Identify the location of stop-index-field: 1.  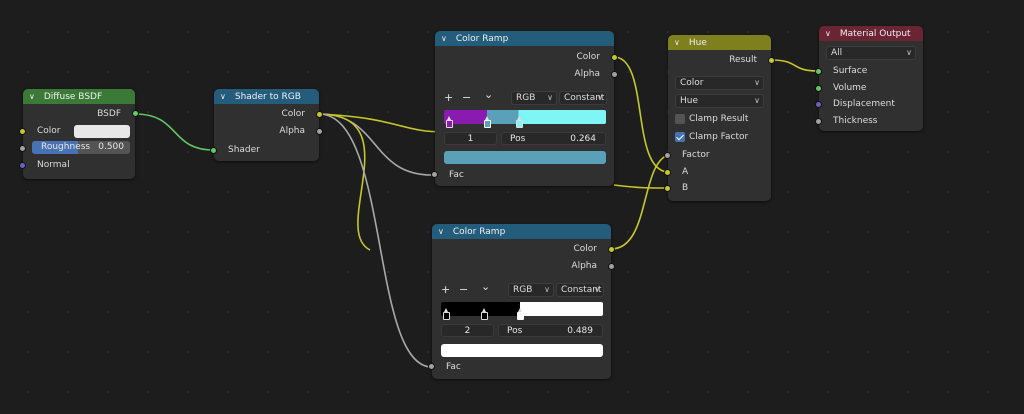
(470, 138).